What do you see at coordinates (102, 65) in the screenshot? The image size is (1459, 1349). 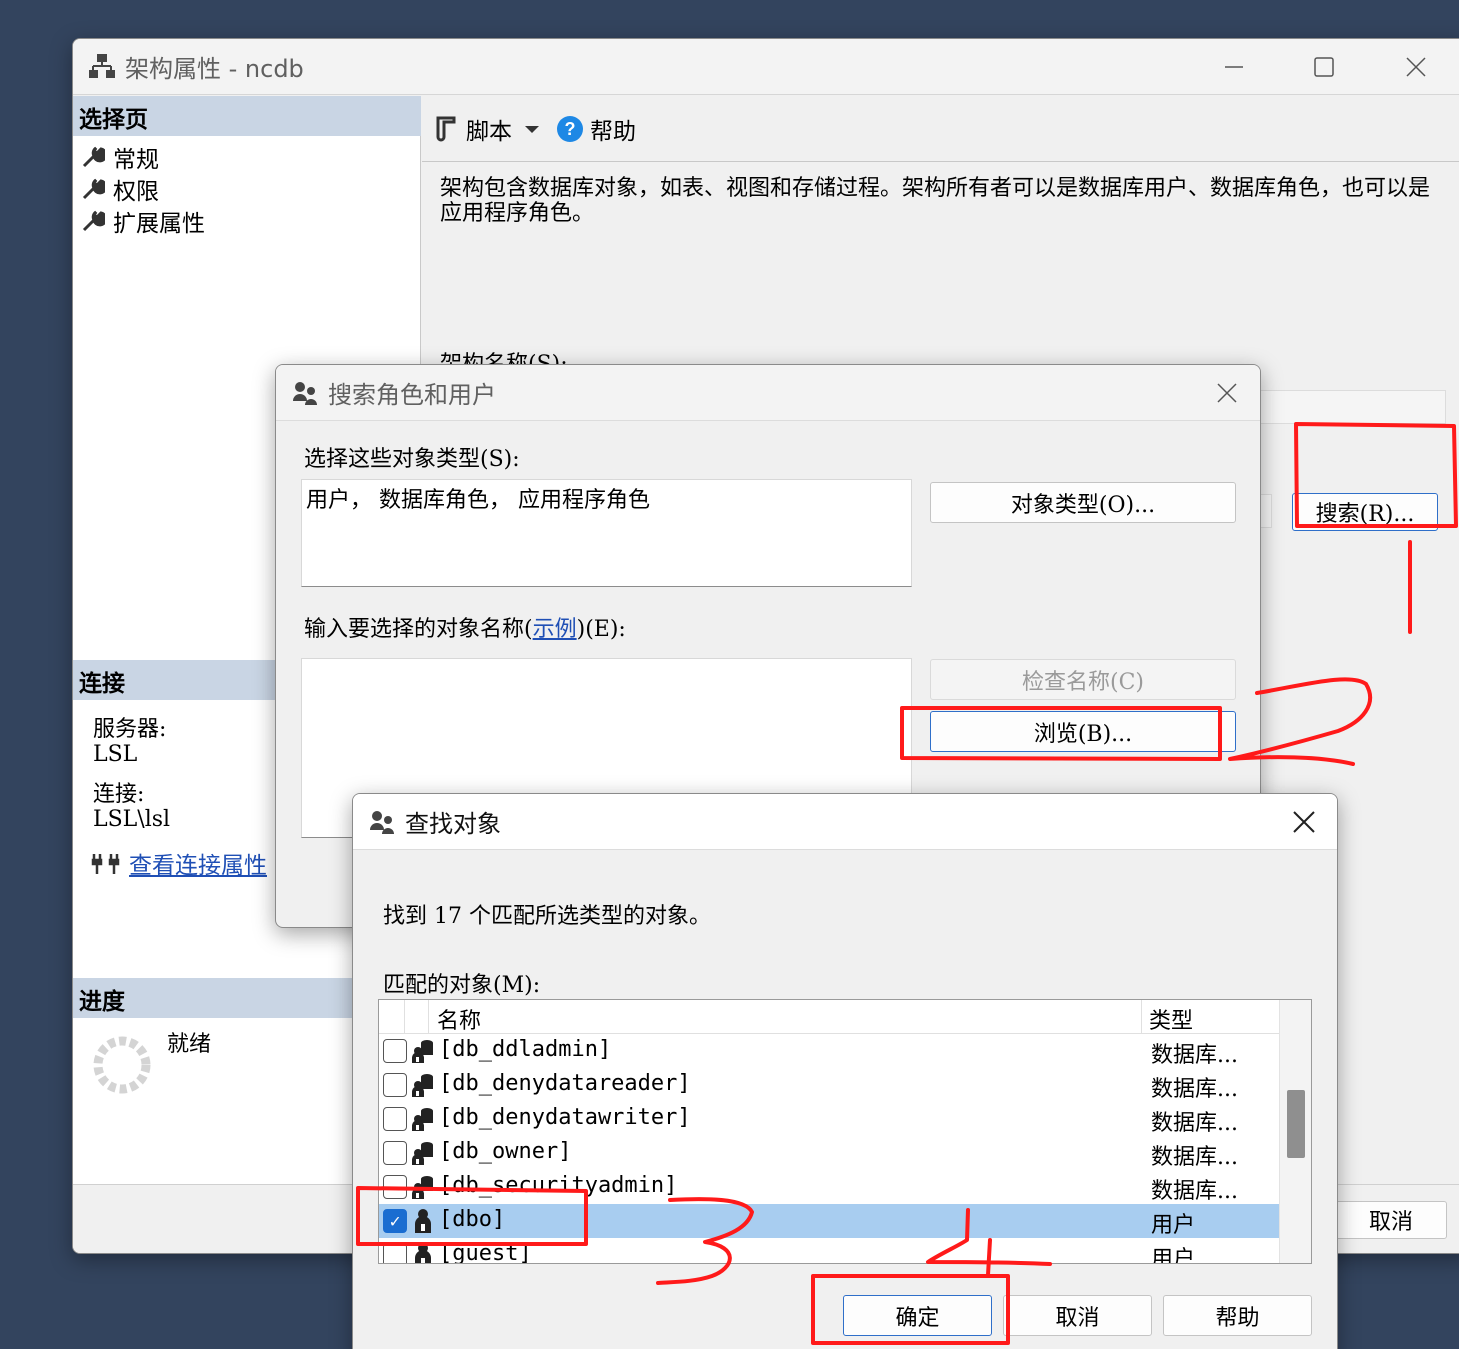 I see `schema-icon` at bounding box center [102, 65].